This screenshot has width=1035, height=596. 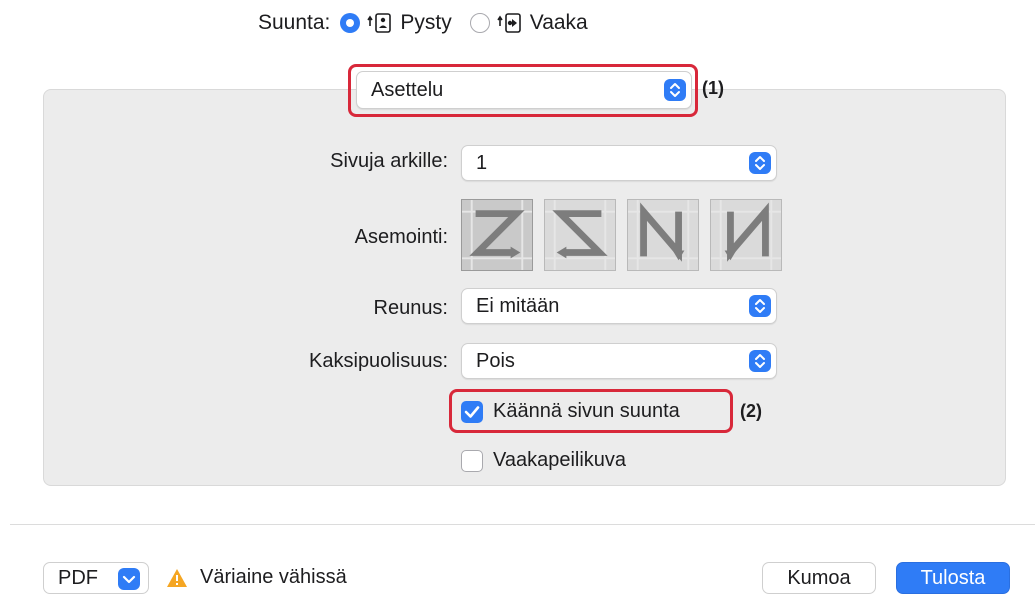 I want to click on border-value: Ei mitään, so click(x=518, y=305).